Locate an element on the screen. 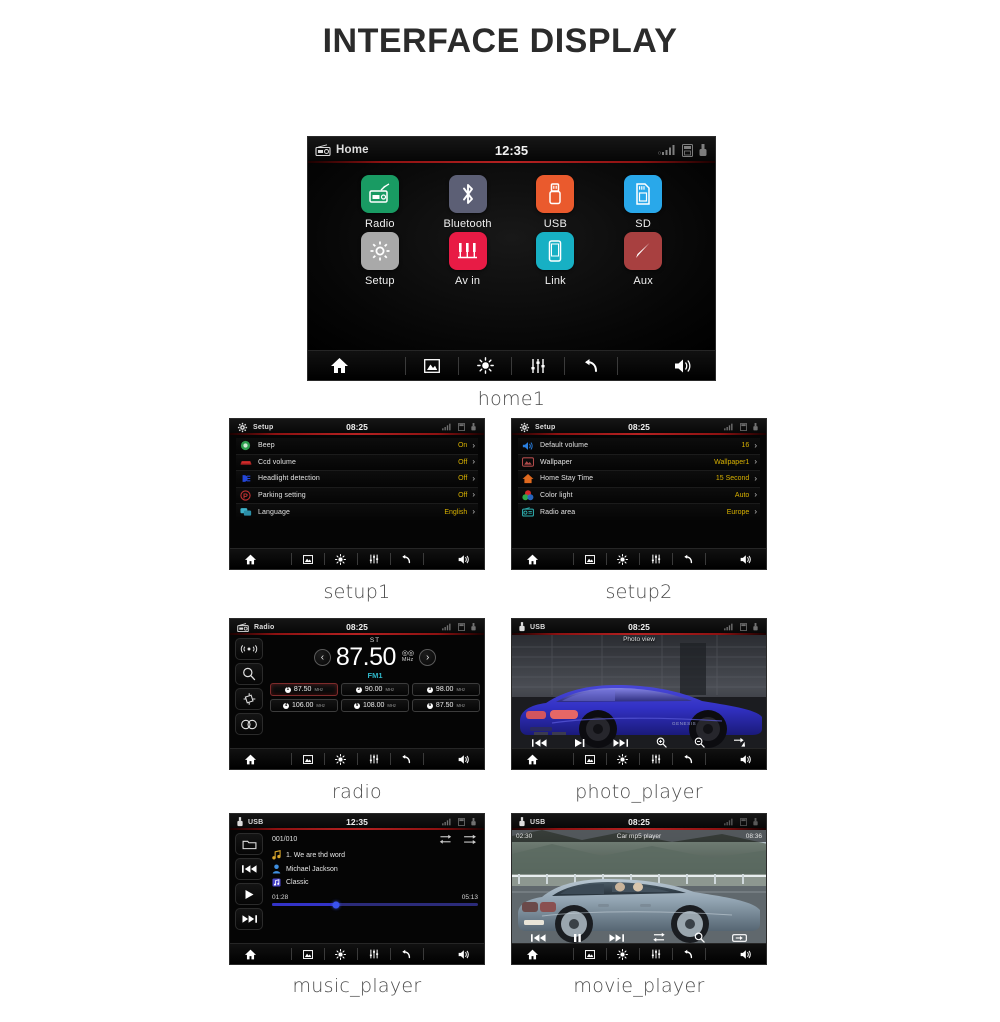 Image resolution: width=1000 pixels, height=1022 pixels. phone-link-icon is located at coordinates (555, 251).